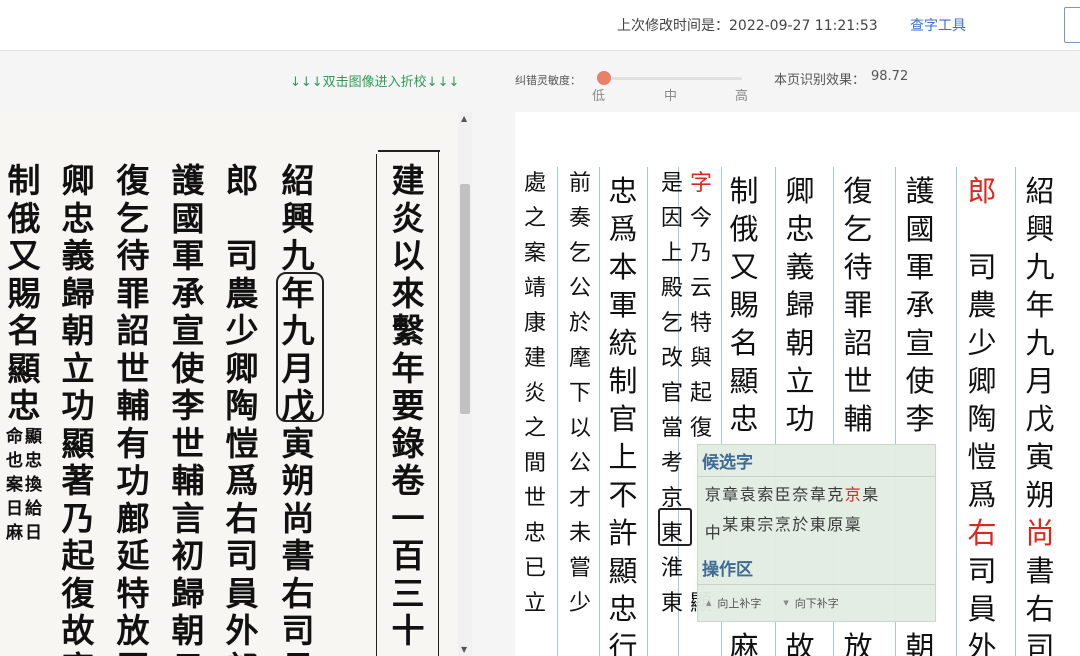  Describe the element at coordinates (672, 568) in the screenshot. I see `text-char: 淮` at that location.